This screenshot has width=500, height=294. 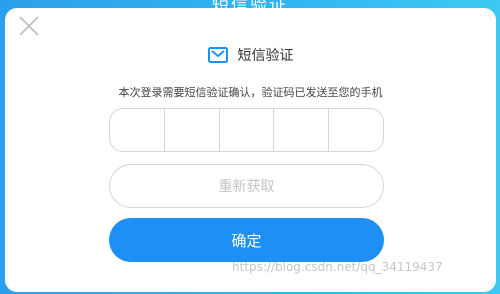 I want to click on watermark: https://blog.csdn.net/qq_34119437, so click(x=337, y=267).